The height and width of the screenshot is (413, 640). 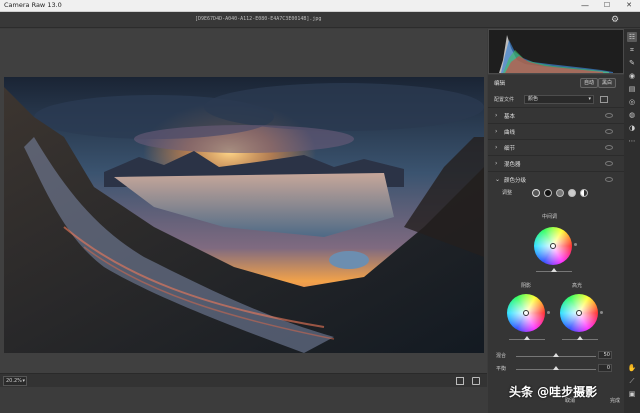 What do you see at coordinates (572, 193) in the screenshot?
I see `highlights-mode-icon` at bounding box center [572, 193].